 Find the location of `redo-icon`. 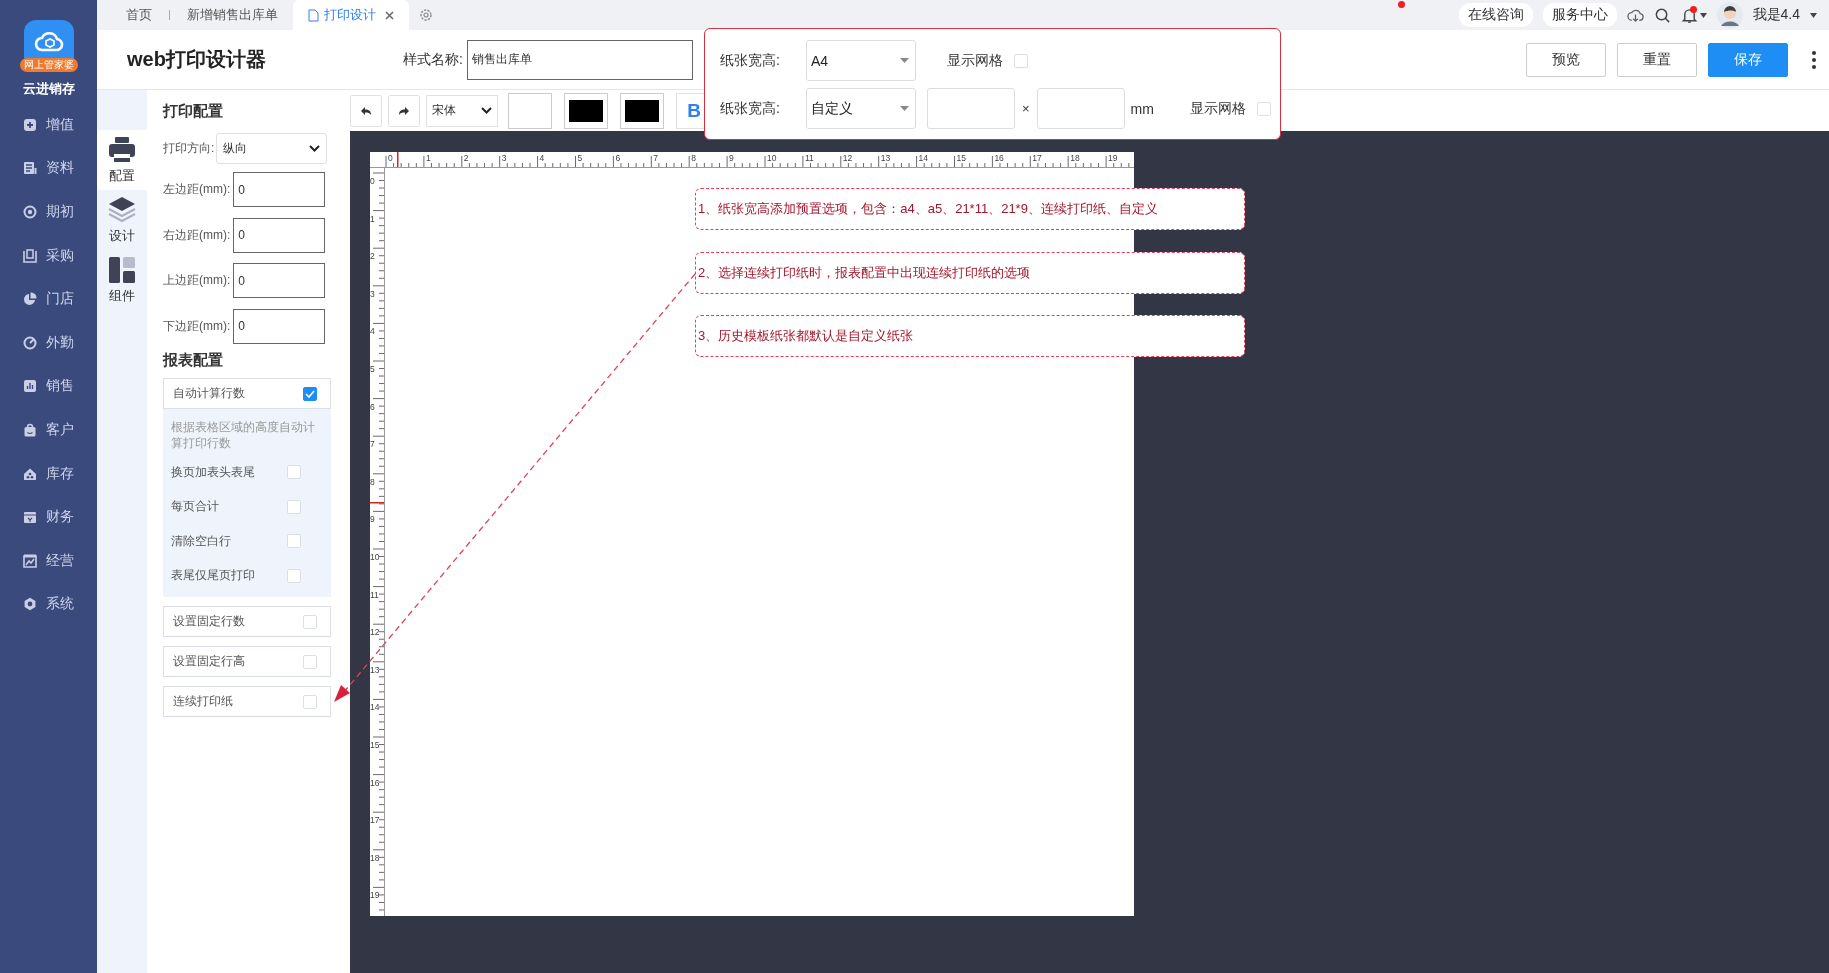

redo-icon is located at coordinates (404, 110).